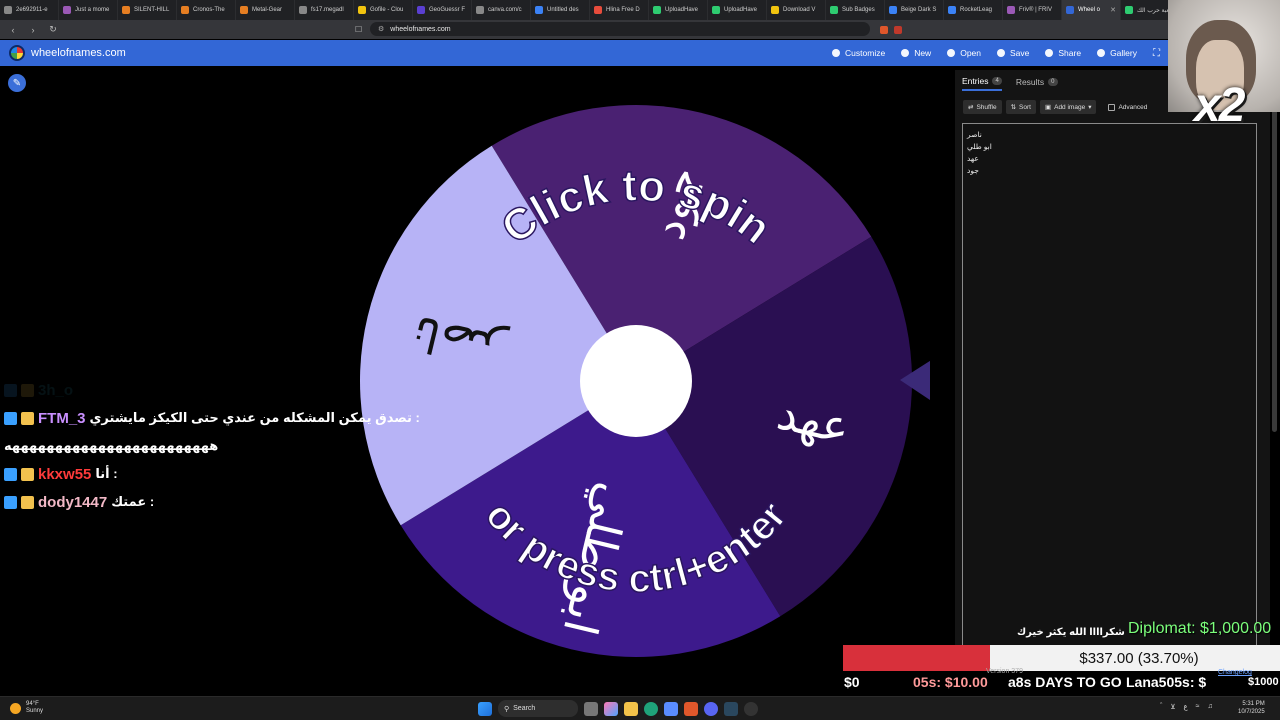 Image resolution: width=1280 pixels, height=720 pixels. Describe the element at coordinates (1001, 53) in the screenshot. I see `save-icon` at that location.